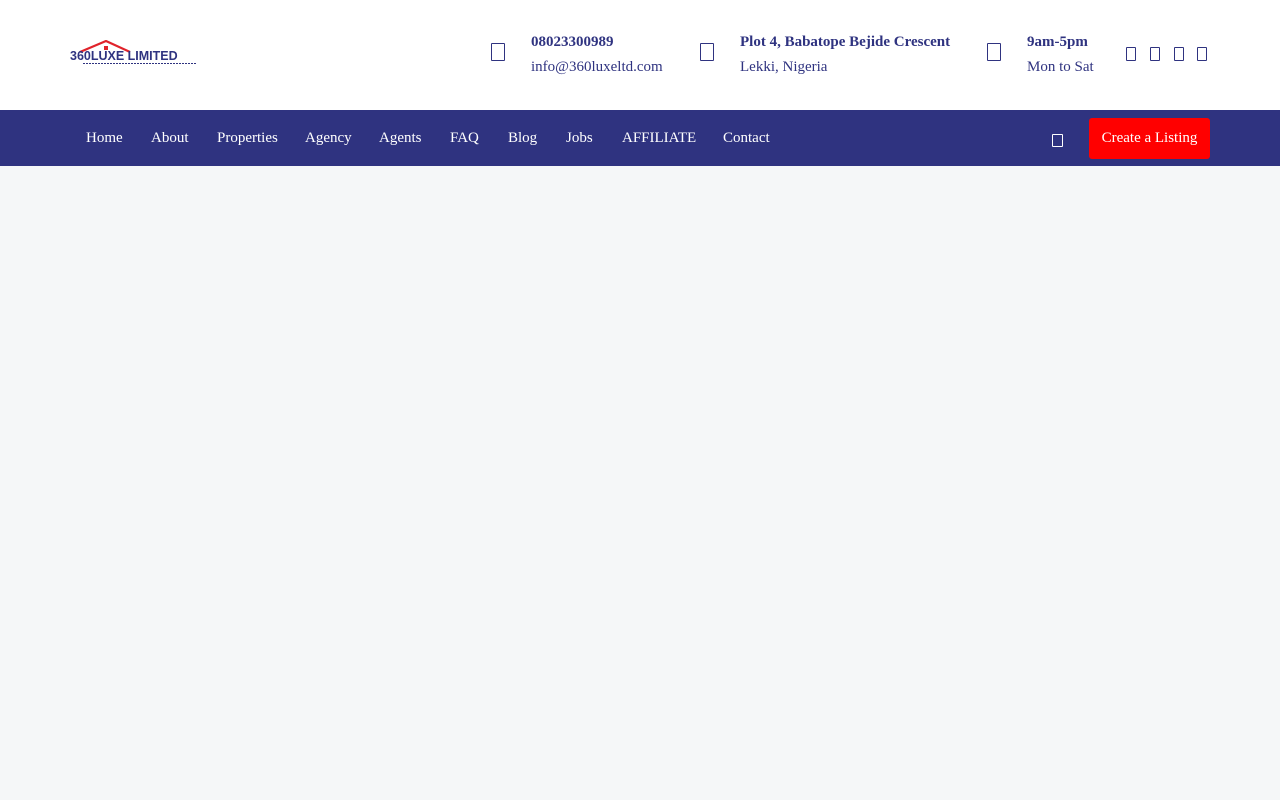  Describe the element at coordinates (659, 138) in the screenshot. I see `nav-affiliate: AFFILIATE` at that location.